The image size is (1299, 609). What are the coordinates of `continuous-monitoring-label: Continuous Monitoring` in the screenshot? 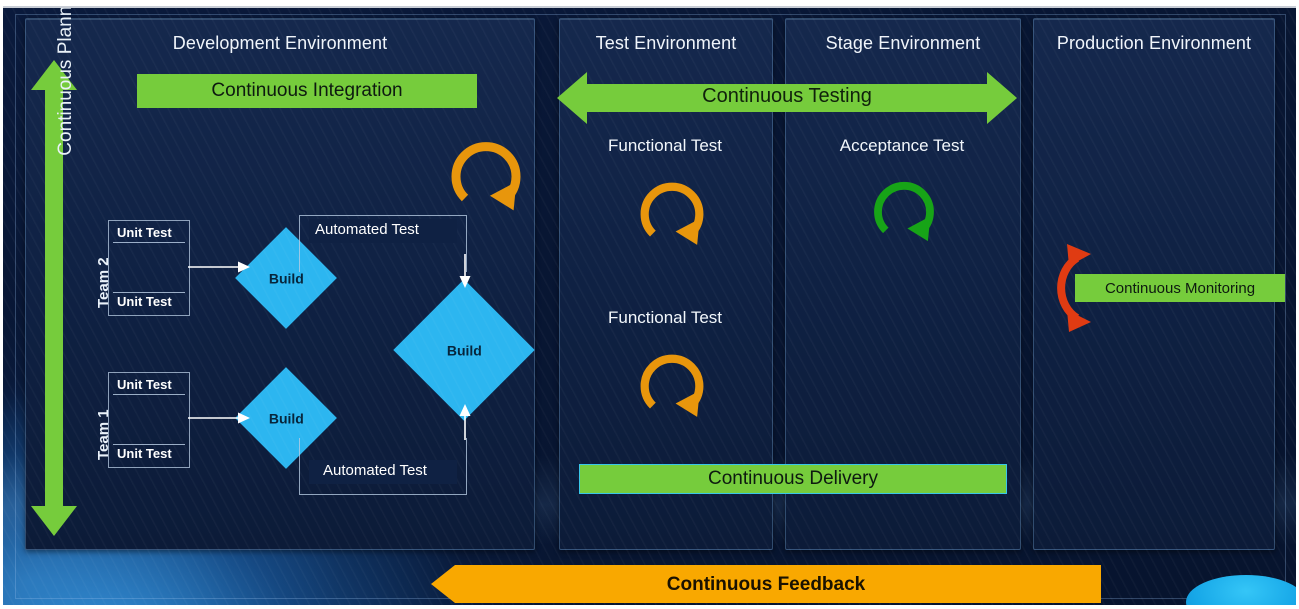 It's located at (1180, 288).